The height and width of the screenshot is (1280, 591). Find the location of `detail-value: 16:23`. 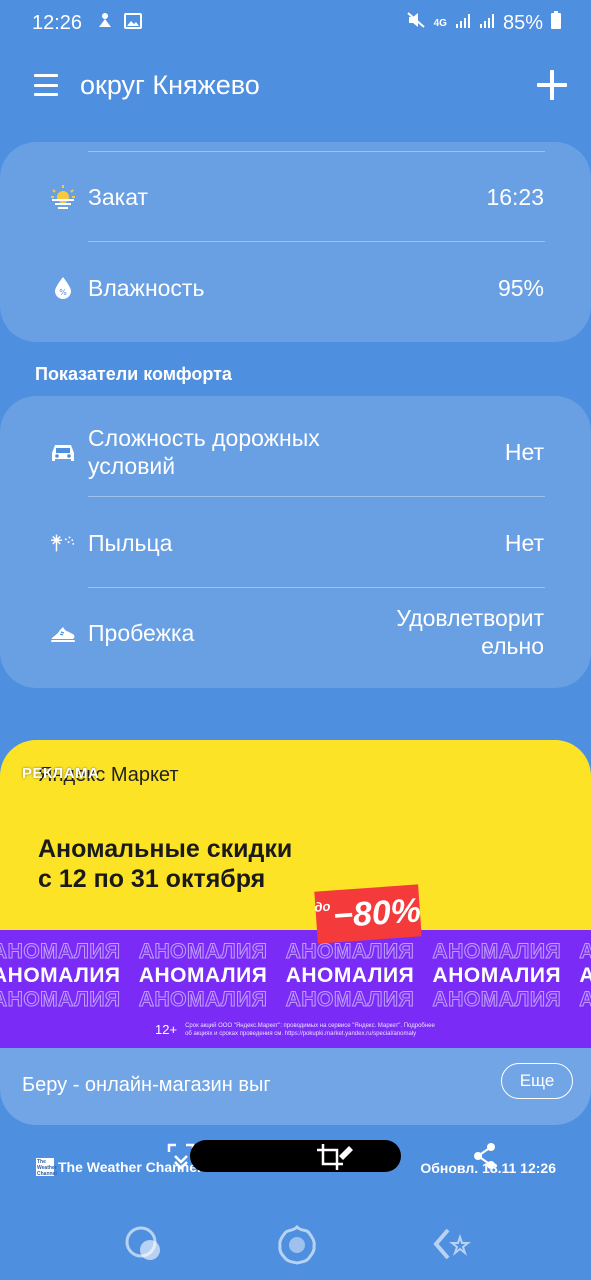

detail-value: 16:23 is located at coordinates (515, 197).